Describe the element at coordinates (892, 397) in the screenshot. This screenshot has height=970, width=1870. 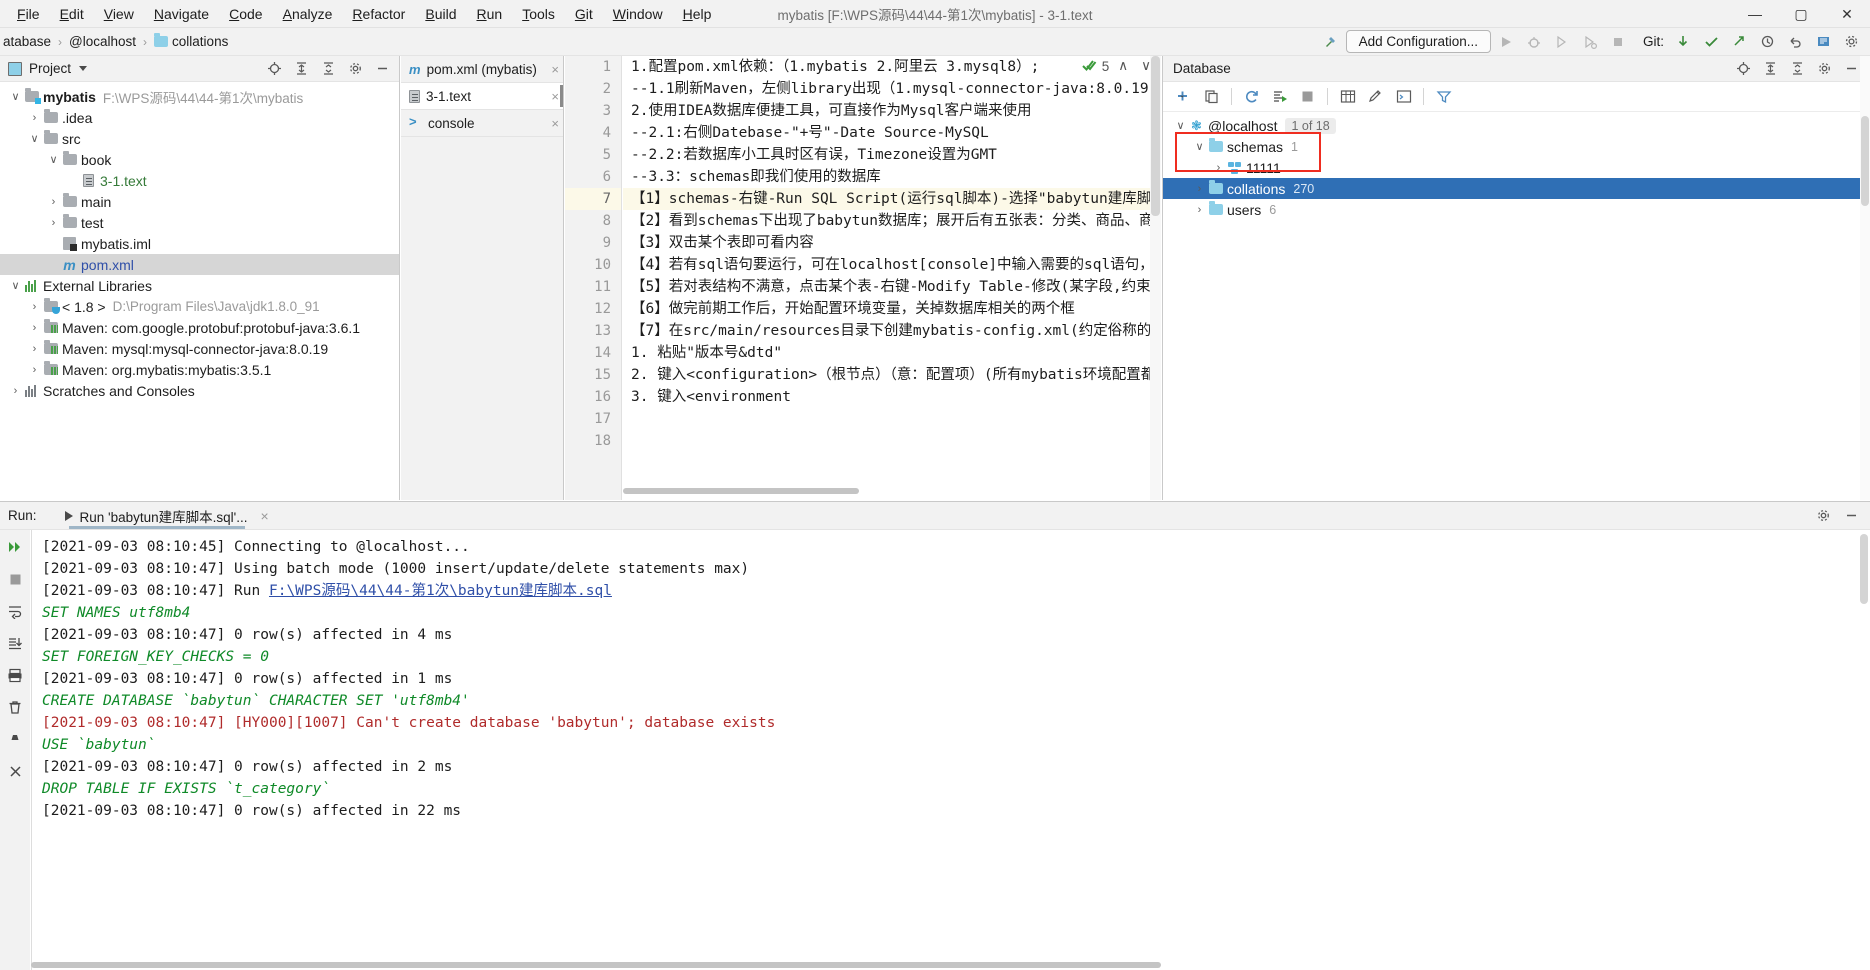
I see `code-line: 3. 键入<environment` at that location.